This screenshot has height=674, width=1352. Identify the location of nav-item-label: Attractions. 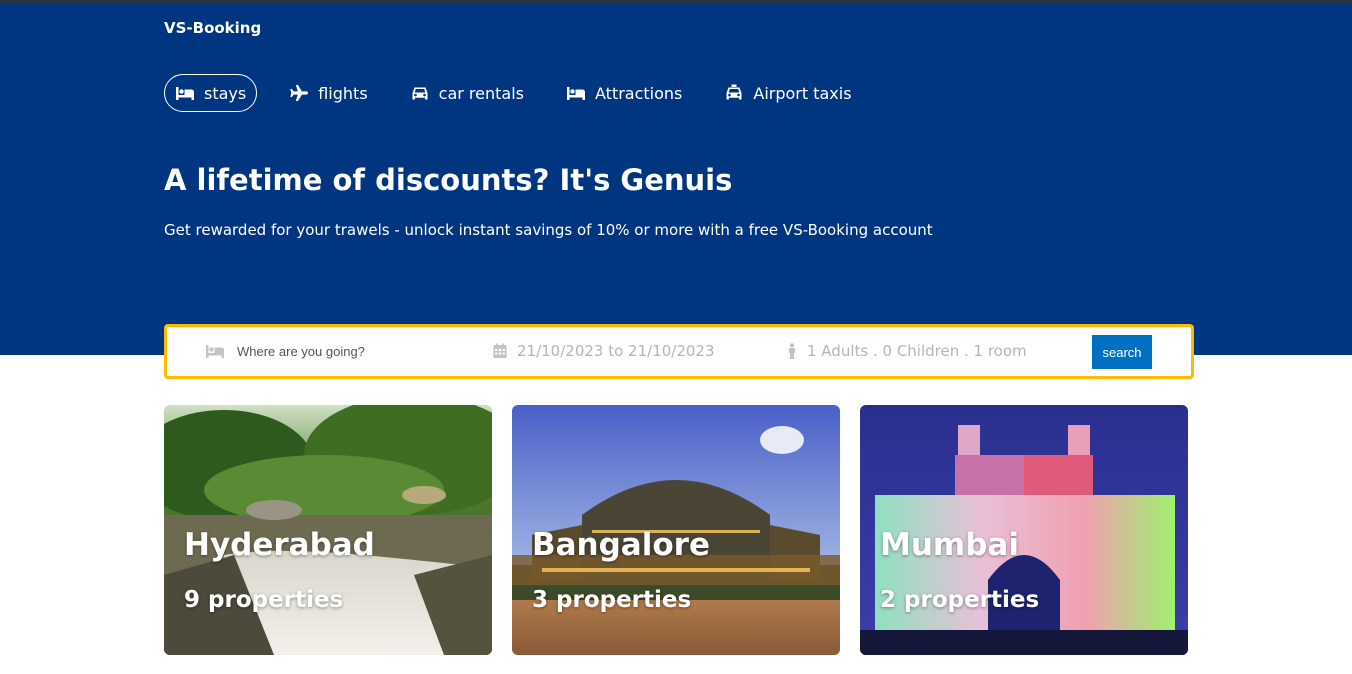
(639, 93).